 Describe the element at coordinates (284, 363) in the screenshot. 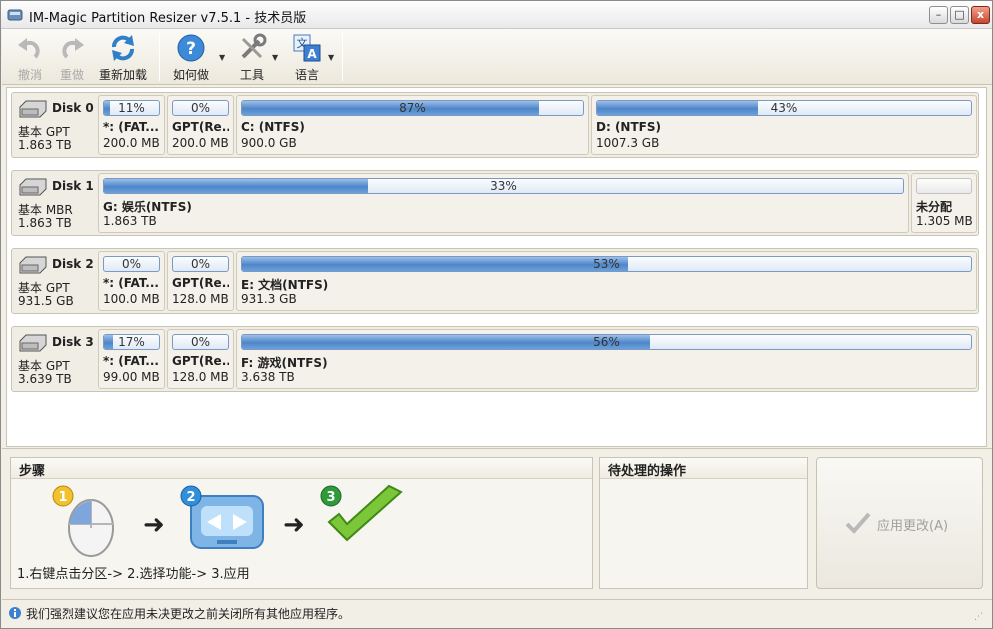

I see `partition-name: F: 游戏(NTFS)` at that location.